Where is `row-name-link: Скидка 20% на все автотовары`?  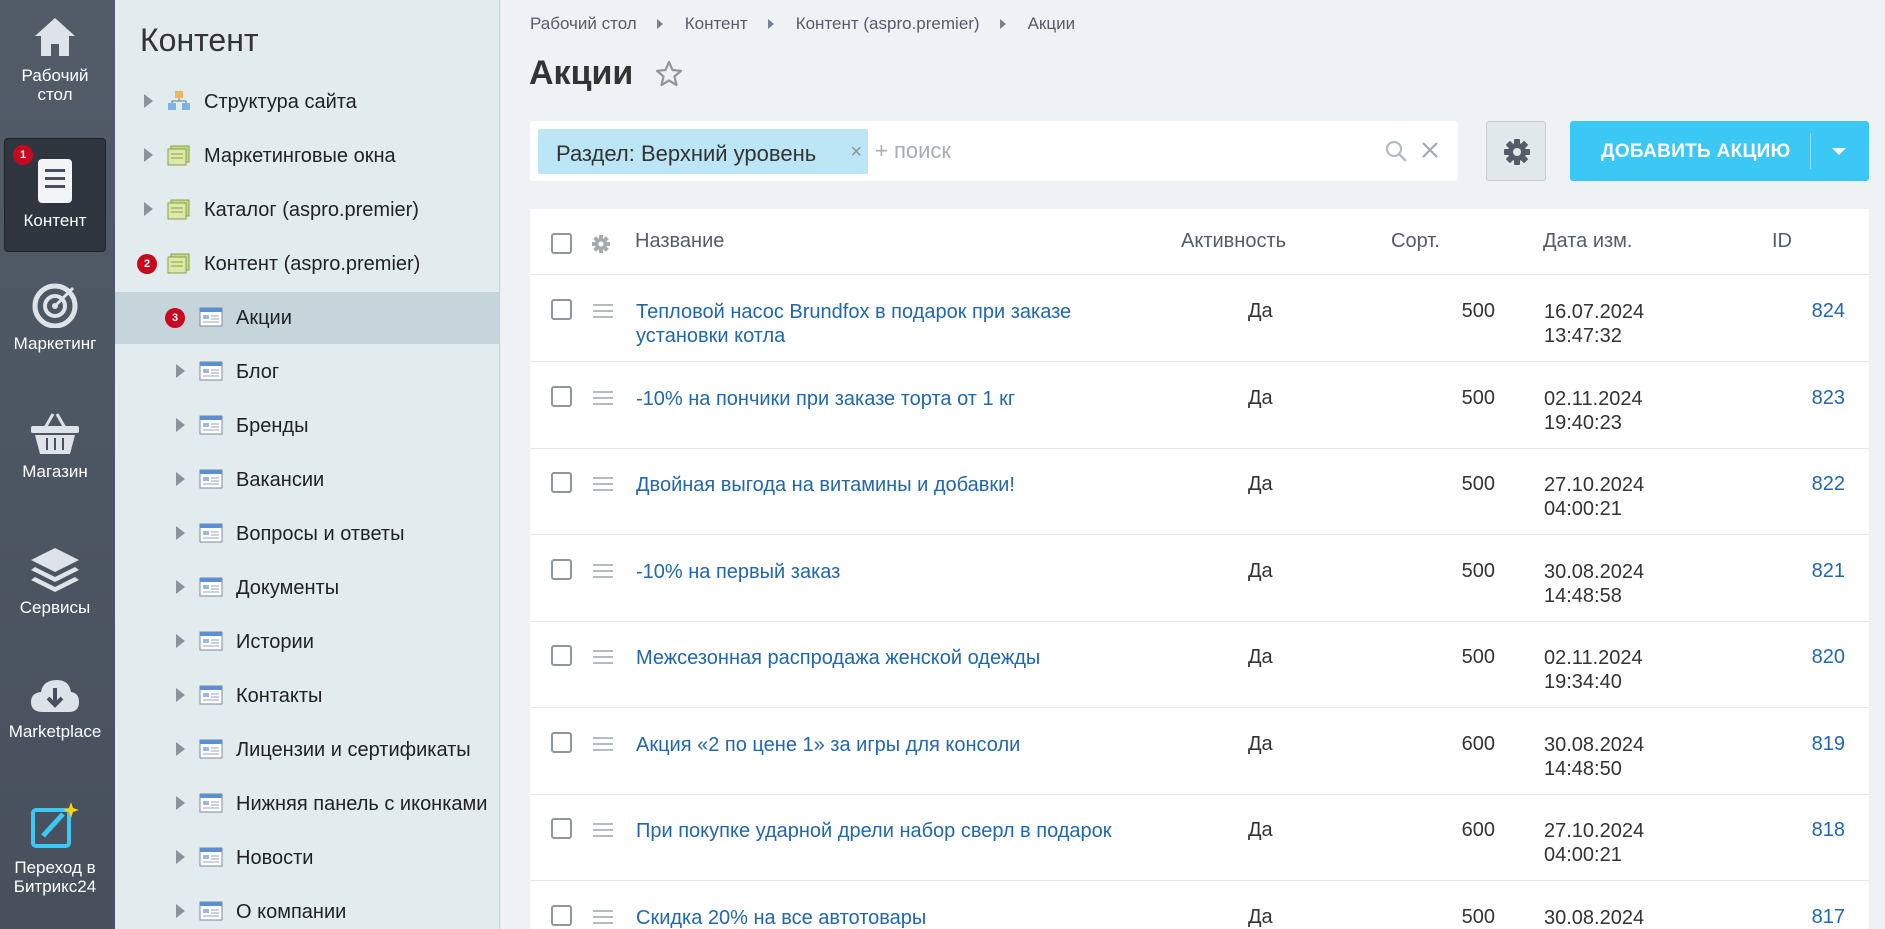 row-name-link: Скидка 20% на все автотовары is located at coordinates (876, 917).